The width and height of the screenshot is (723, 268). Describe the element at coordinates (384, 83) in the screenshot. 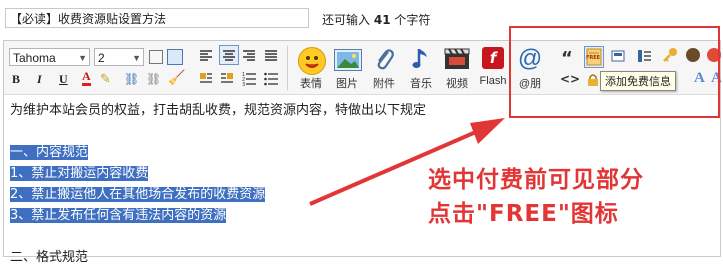

I see `attachment-button-label: 附件` at that location.